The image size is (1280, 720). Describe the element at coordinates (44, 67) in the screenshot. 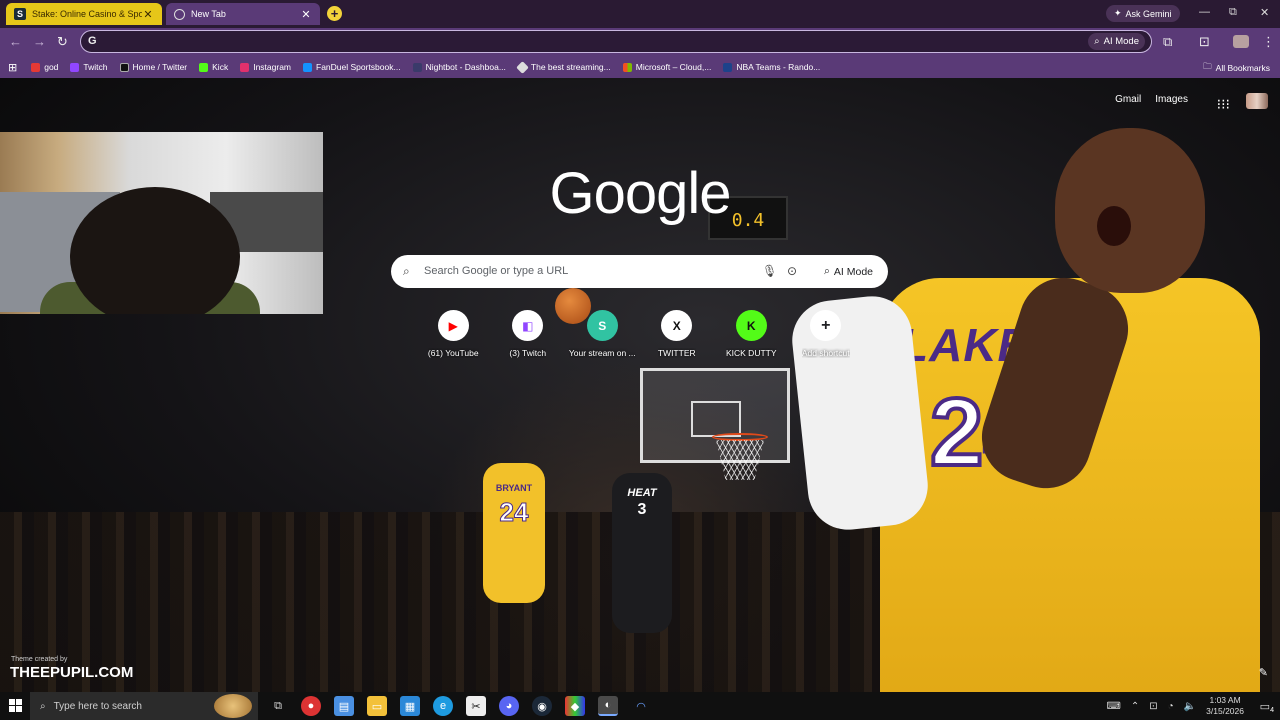

I see `bookmark-god: god` at that location.